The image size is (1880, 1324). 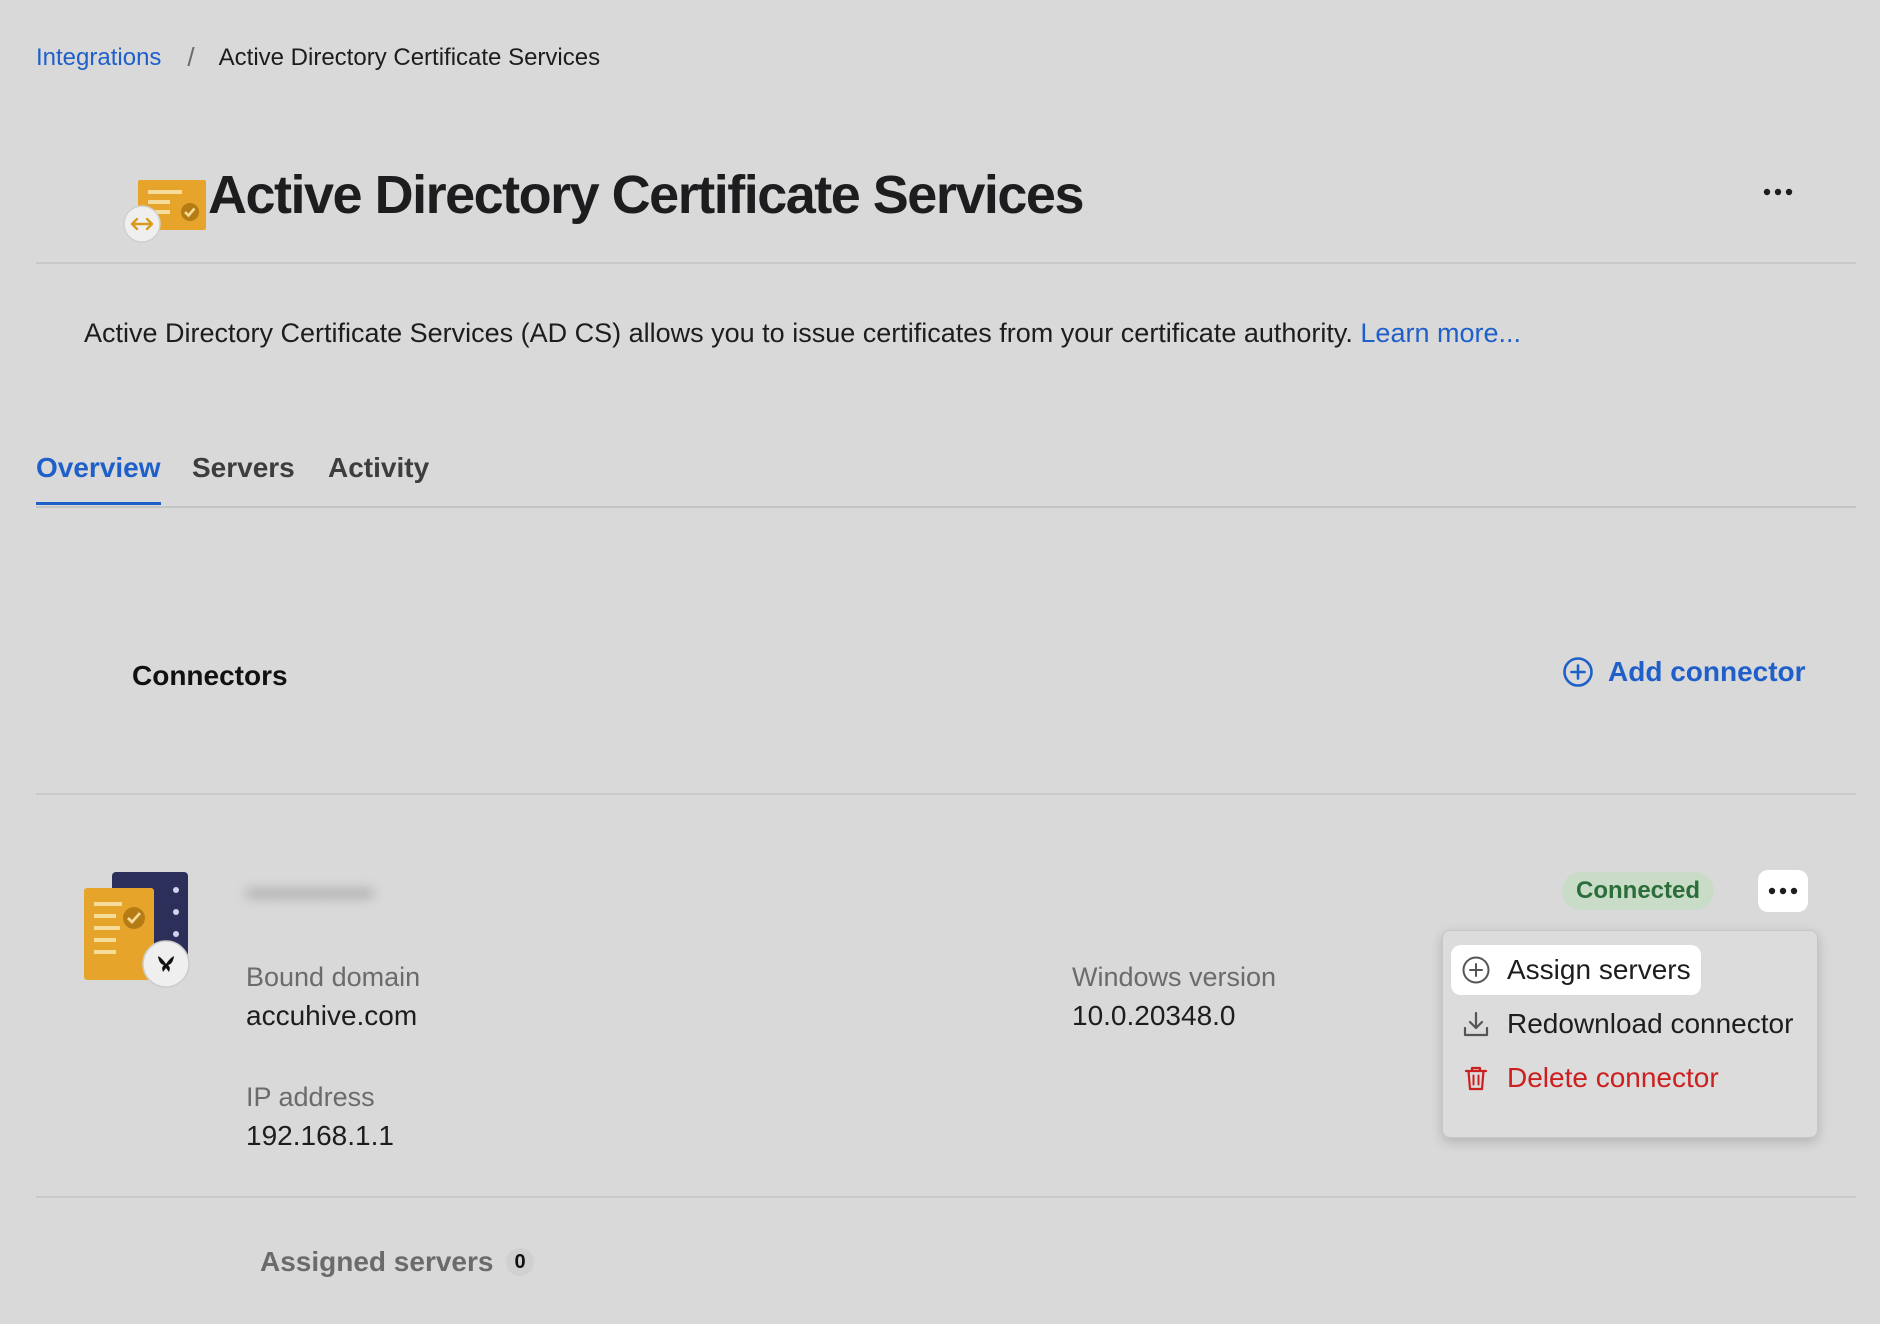 What do you see at coordinates (1638, 891) in the screenshot?
I see `status-badge: Connected` at bounding box center [1638, 891].